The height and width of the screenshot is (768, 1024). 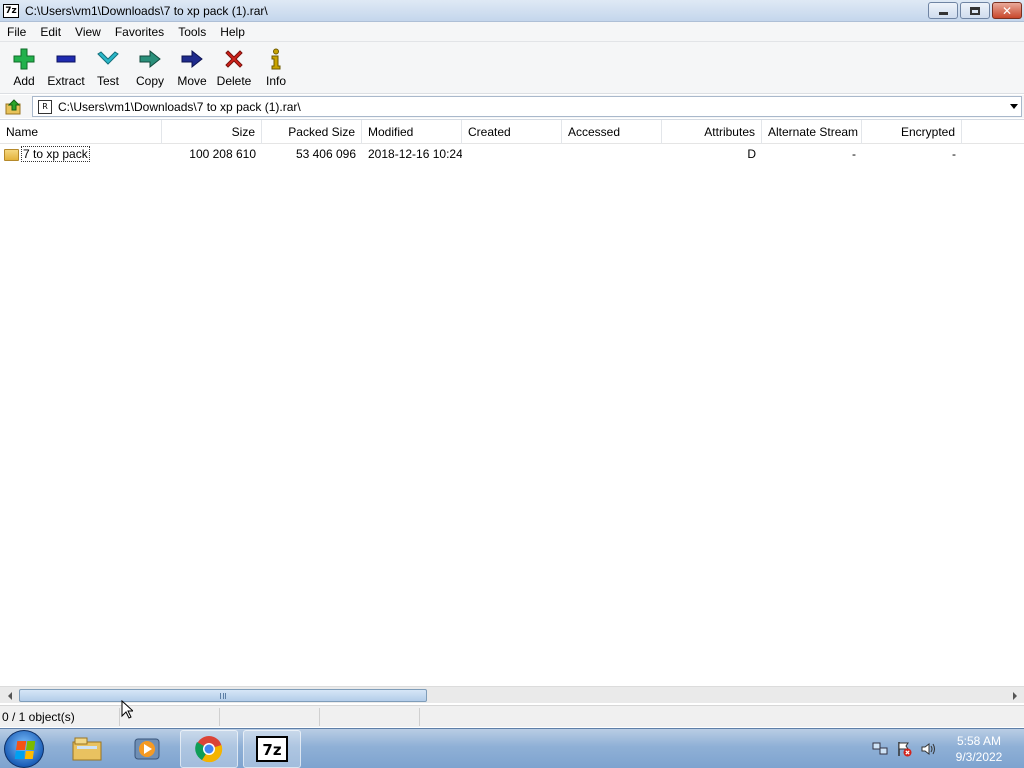 I want to click on minus-icon, so click(x=66, y=59).